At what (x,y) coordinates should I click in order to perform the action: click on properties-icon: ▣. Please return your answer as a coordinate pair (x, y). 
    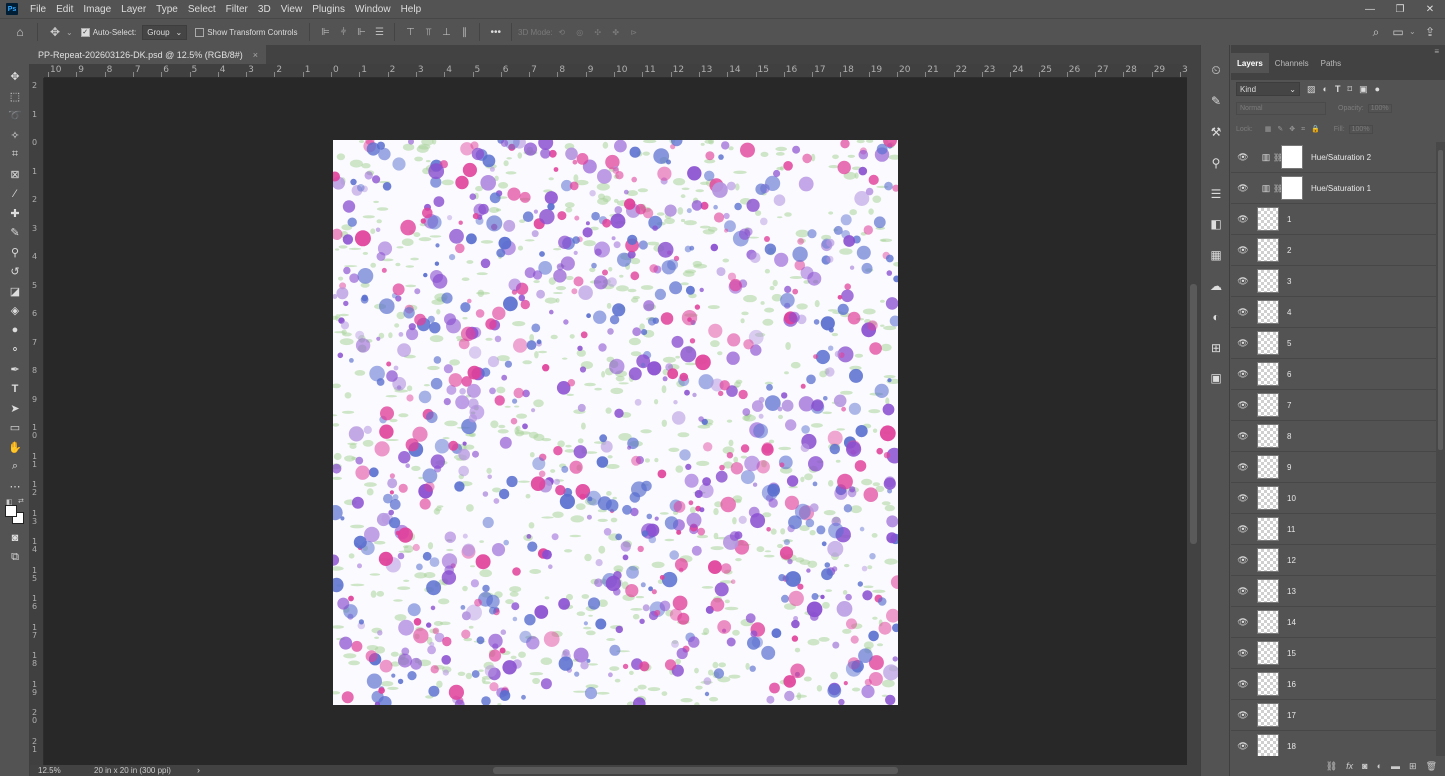
    Looking at the image, I should click on (1216, 378).